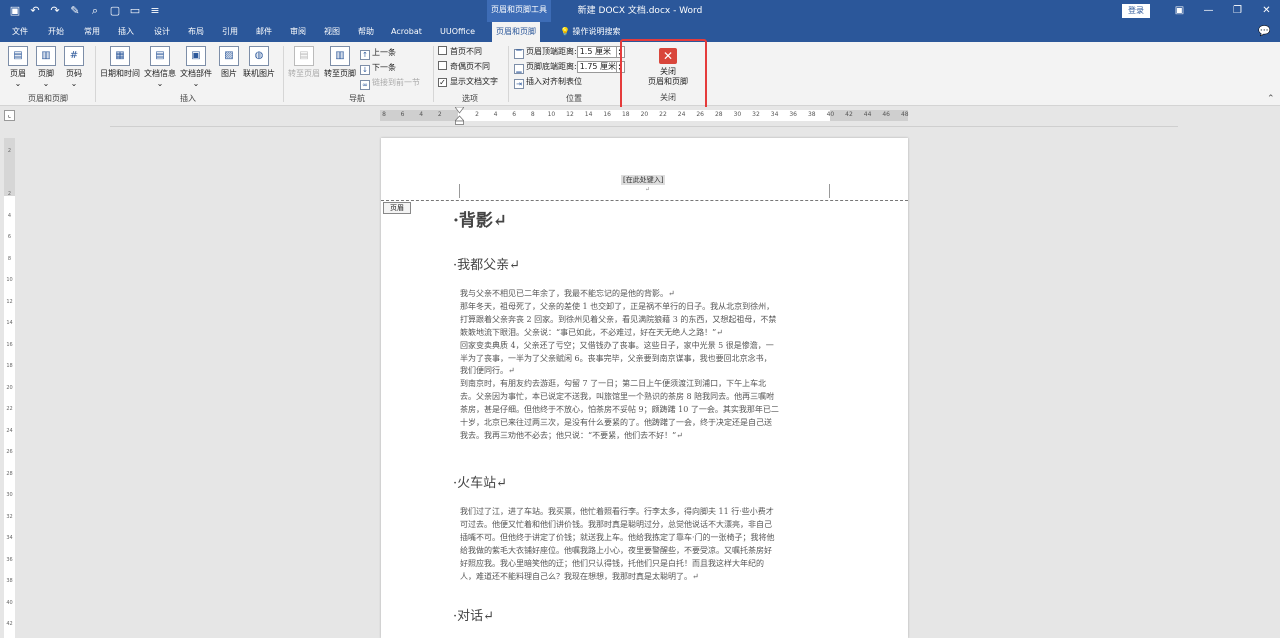  I want to click on goto-footer-button: ▥ 转至页脚, so click(340, 62).